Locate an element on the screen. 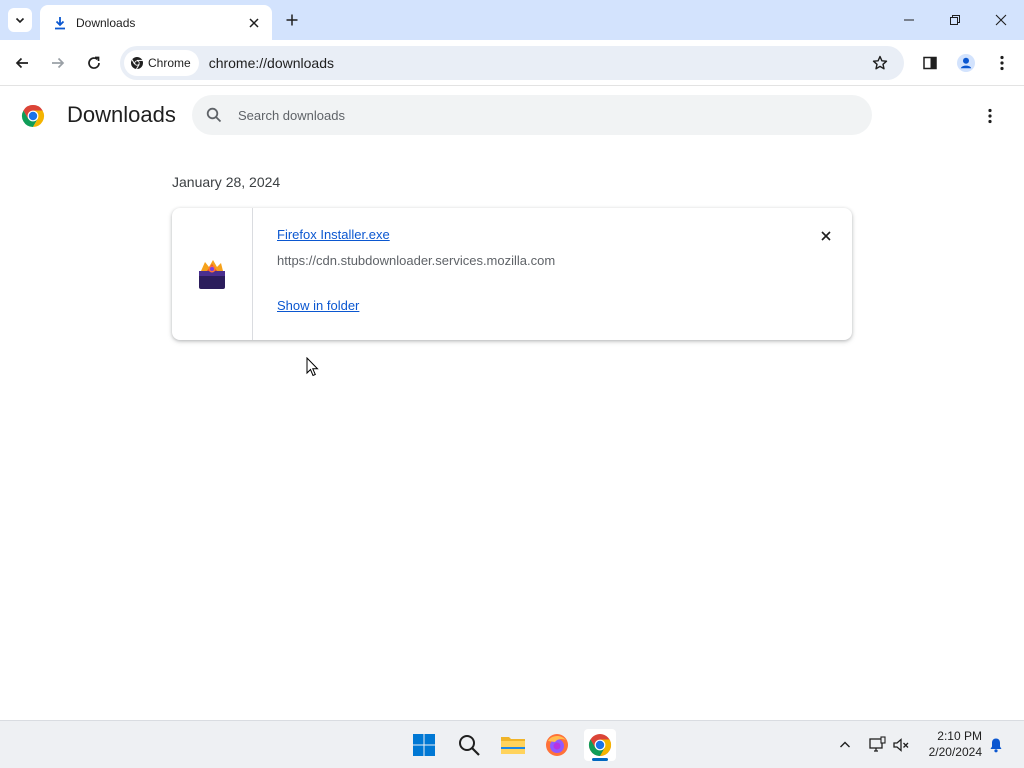  tab-close-button is located at coordinates (254, 23).